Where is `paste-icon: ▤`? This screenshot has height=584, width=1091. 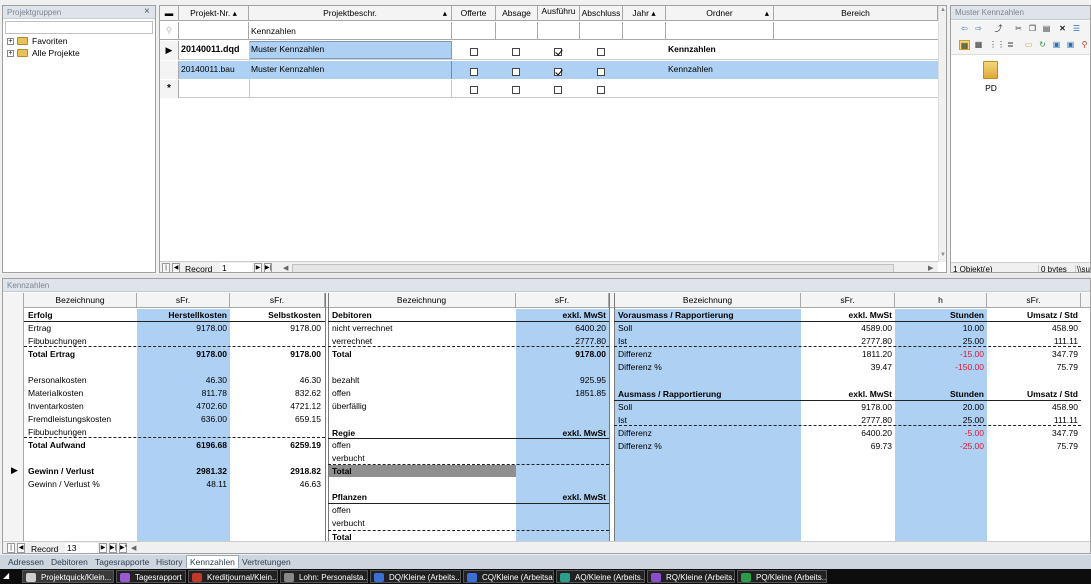
paste-icon: ▤ is located at coordinates (1046, 29).